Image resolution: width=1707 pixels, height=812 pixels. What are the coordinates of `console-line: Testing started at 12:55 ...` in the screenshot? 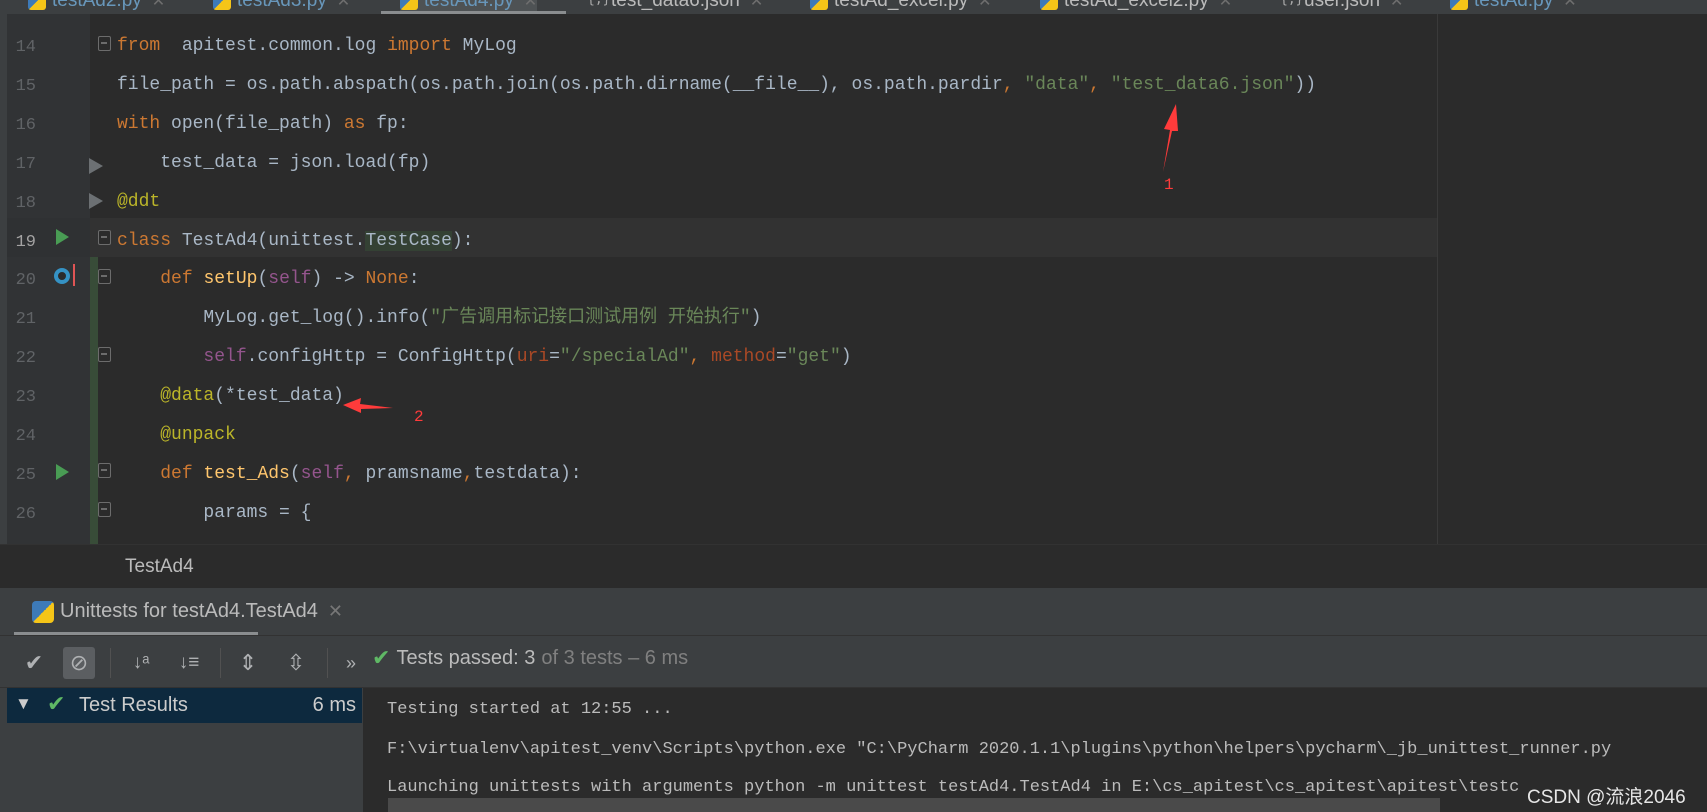 It's located at (530, 709).